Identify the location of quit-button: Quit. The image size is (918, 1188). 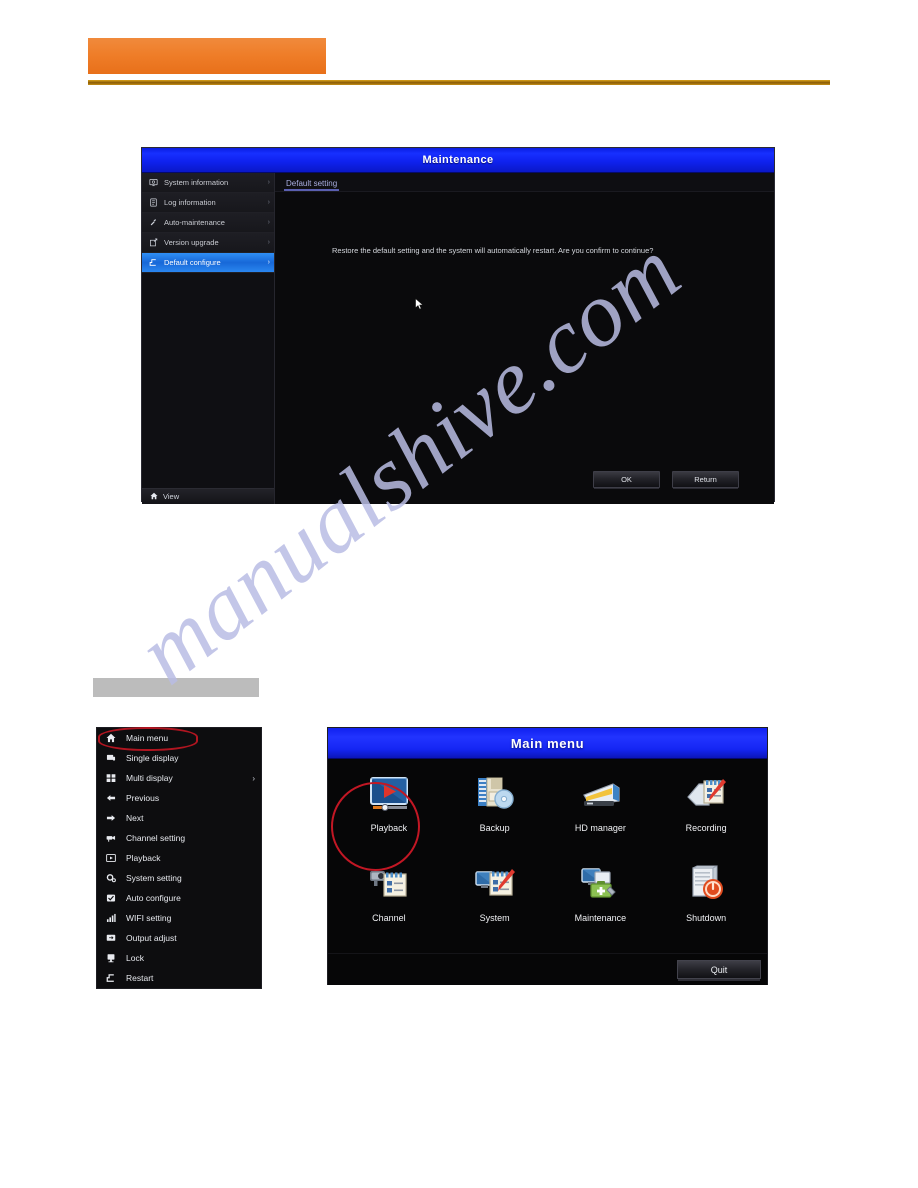
(719, 969).